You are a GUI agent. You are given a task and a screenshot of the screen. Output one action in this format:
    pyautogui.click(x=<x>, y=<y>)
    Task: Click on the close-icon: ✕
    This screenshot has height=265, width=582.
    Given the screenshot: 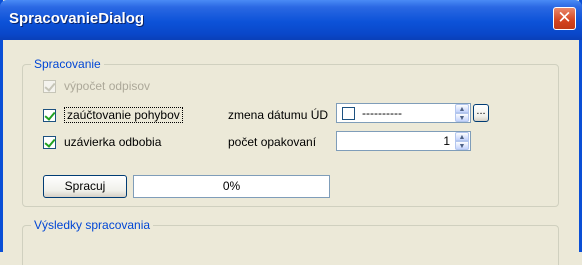 What is the action you would take?
    pyautogui.click(x=564, y=18)
    